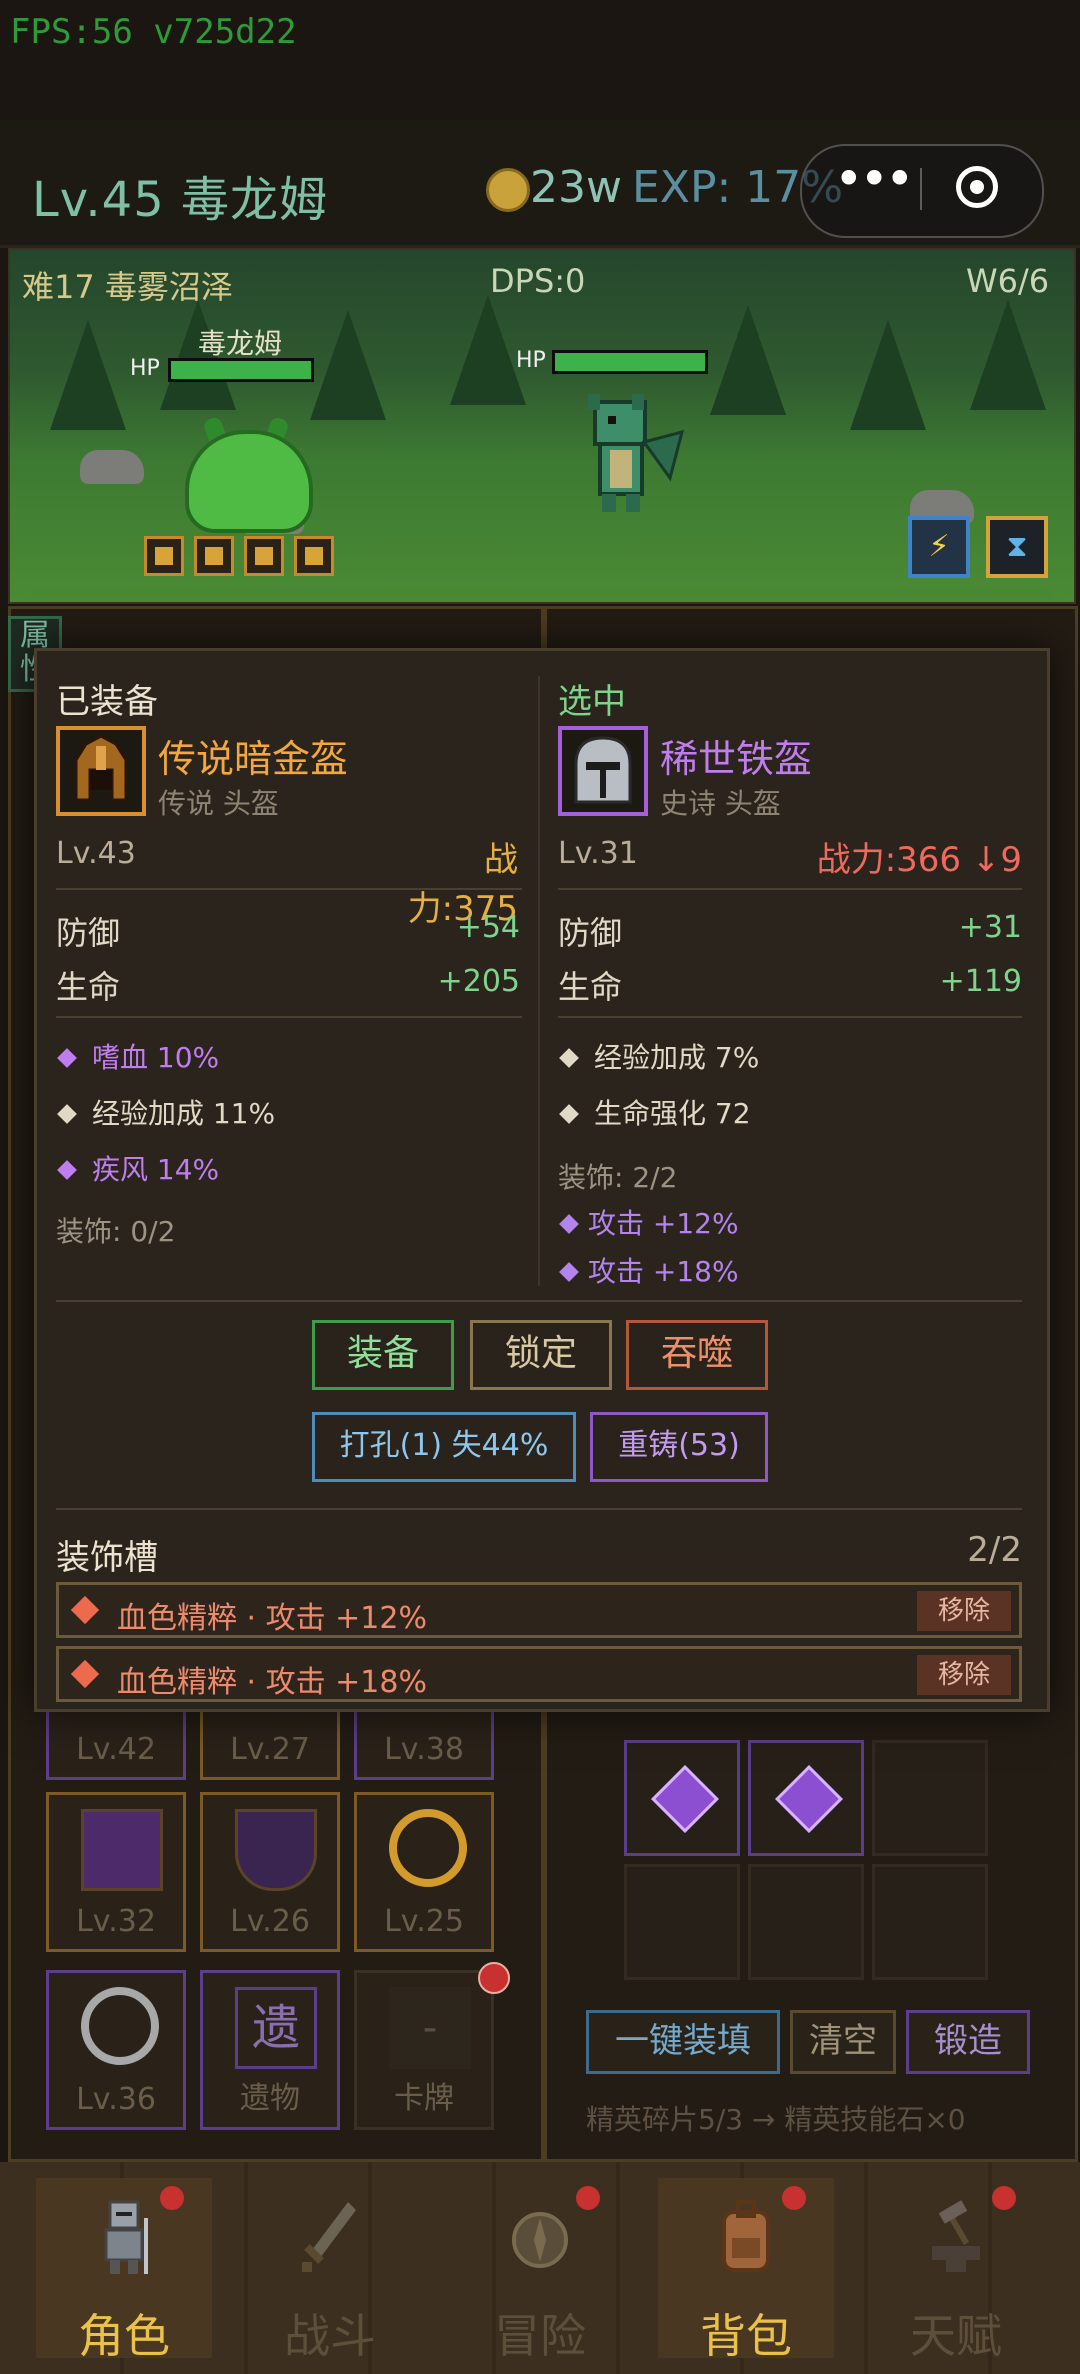 The image size is (1080, 2374). I want to click on affix-line: 经验加成 11%, so click(164, 1112).